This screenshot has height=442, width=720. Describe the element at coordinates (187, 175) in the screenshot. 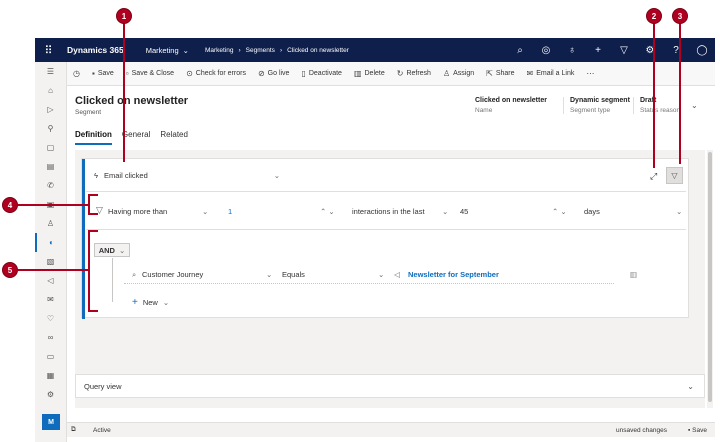

I see `interaction-selector: ϟ Email clicked ⌄` at that location.